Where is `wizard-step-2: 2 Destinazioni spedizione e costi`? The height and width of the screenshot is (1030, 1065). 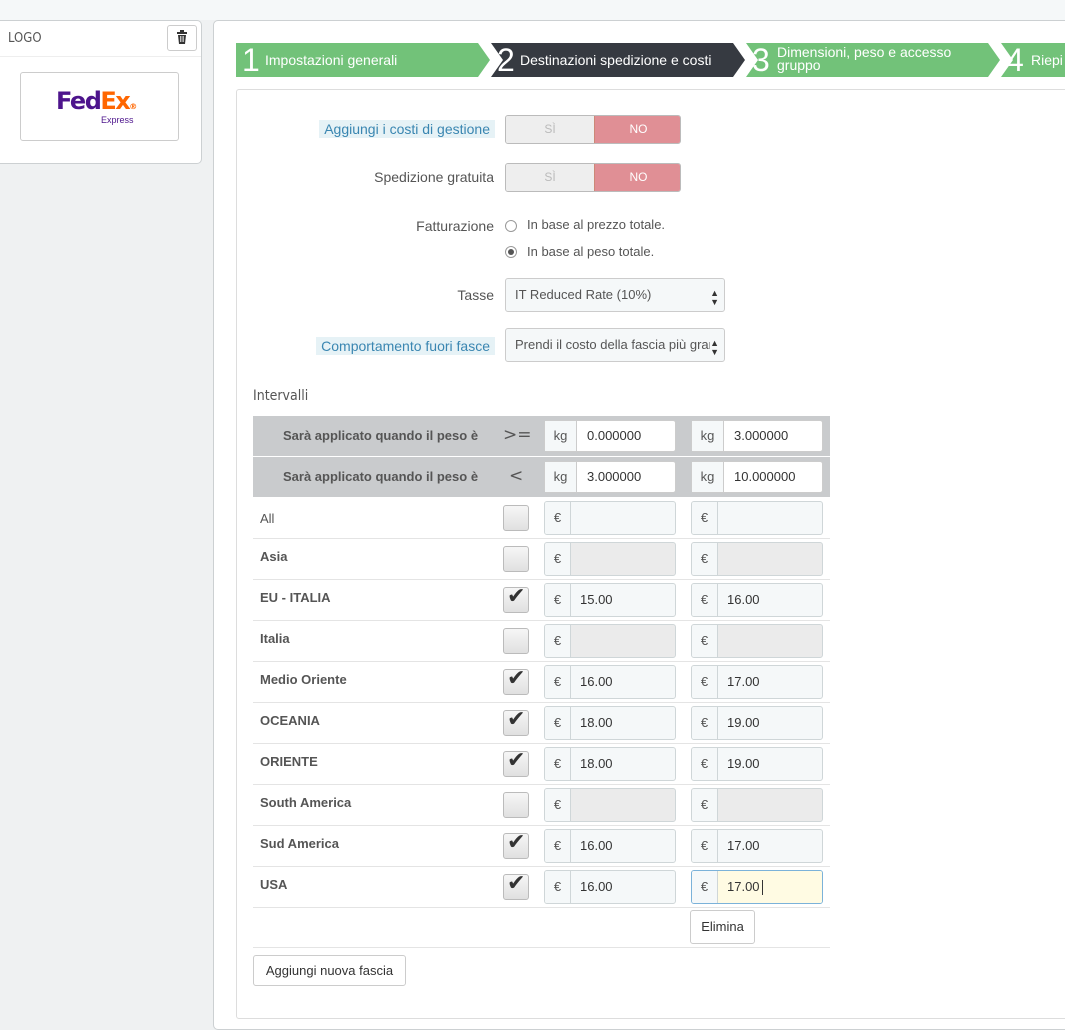
wizard-step-2: 2 Destinazioni spedizione e costi is located at coordinates (612, 60).